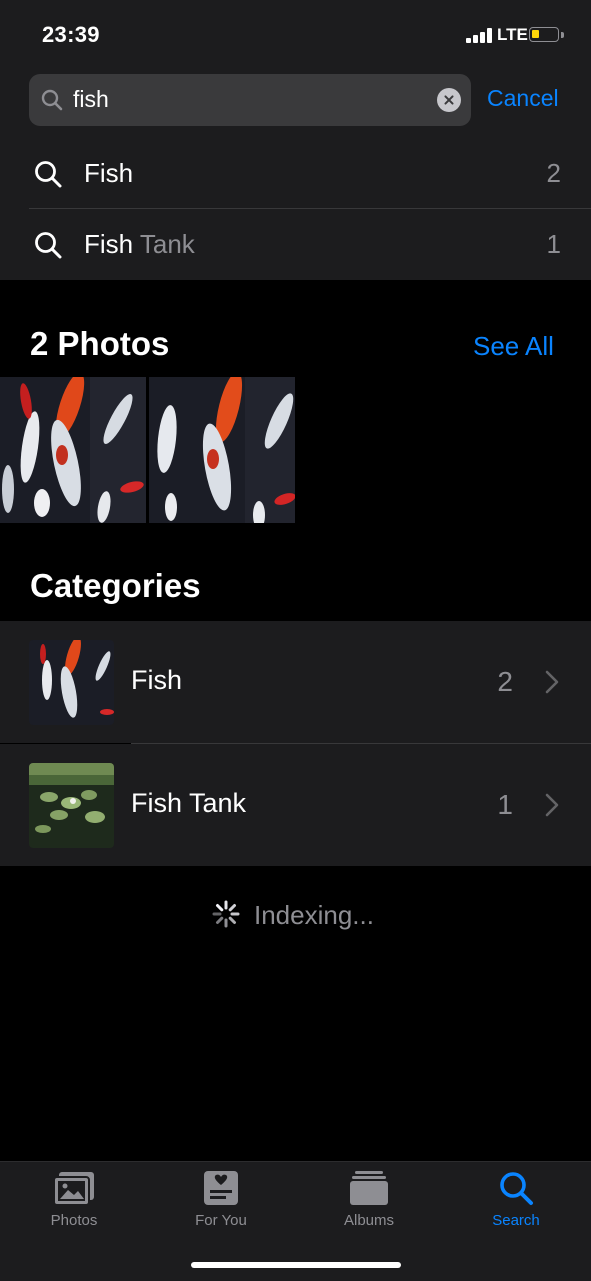  I want to click on suggestion-count: 1, so click(553, 244).